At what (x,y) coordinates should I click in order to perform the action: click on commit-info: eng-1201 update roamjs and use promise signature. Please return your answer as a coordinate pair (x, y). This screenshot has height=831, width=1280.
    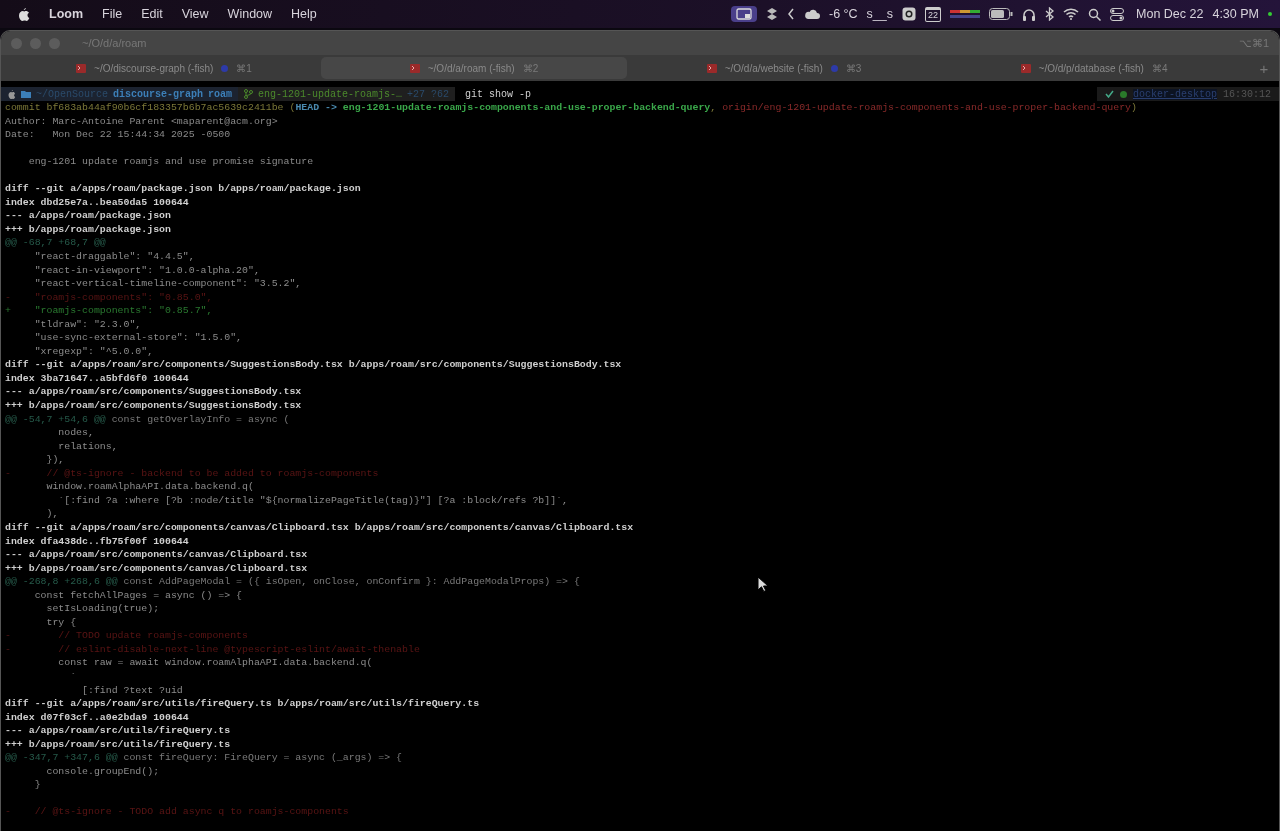
    Looking at the image, I should click on (170, 162).